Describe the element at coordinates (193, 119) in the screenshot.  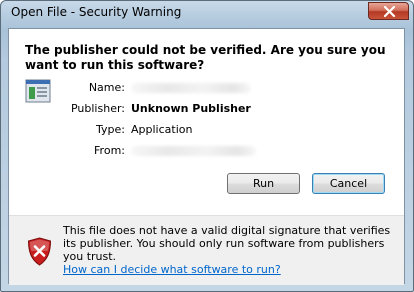
I see `field-values: Unknown Publisher Application` at that location.